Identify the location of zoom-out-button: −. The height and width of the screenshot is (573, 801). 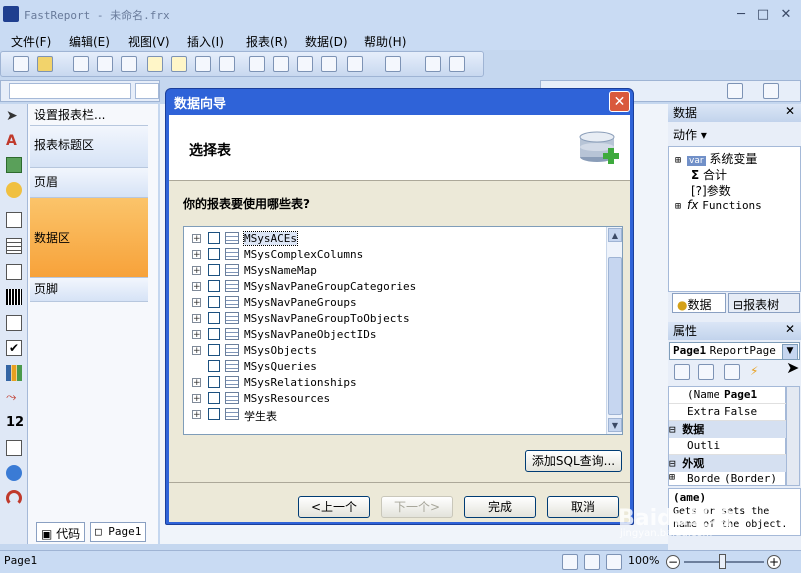
(673, 562).